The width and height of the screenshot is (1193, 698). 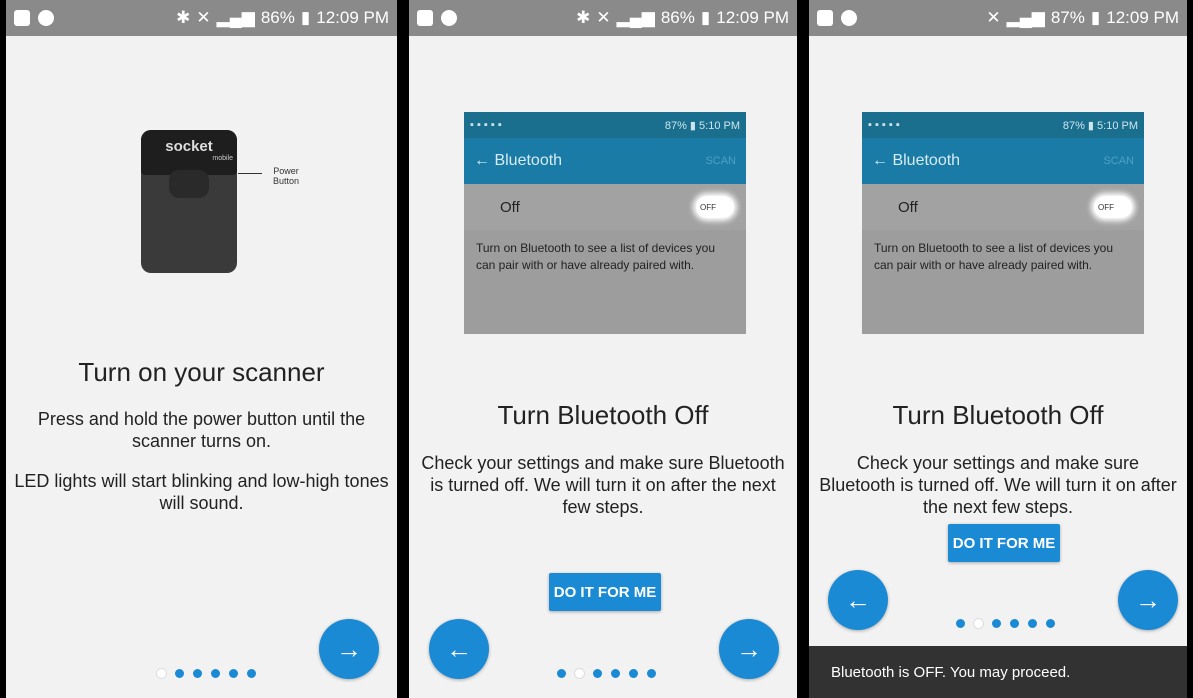 I want to click on page-title: Turn on your scanner, so click(x=201, y=372).